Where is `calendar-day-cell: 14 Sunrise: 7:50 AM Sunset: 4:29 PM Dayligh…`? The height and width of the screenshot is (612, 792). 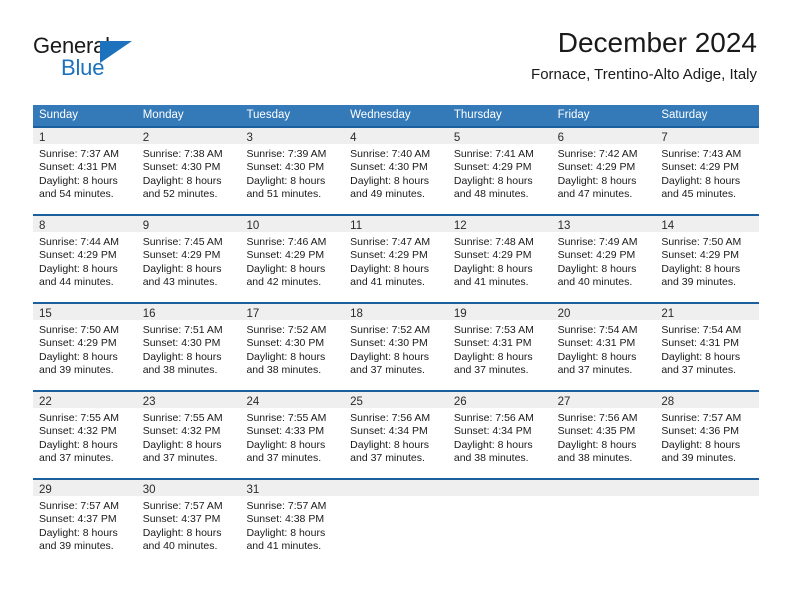 calendar-day-cell: 14 Sunrise: 7:50 AM Sunset: 4:29 PM Dayligh… is located at coordinates (707, 257).